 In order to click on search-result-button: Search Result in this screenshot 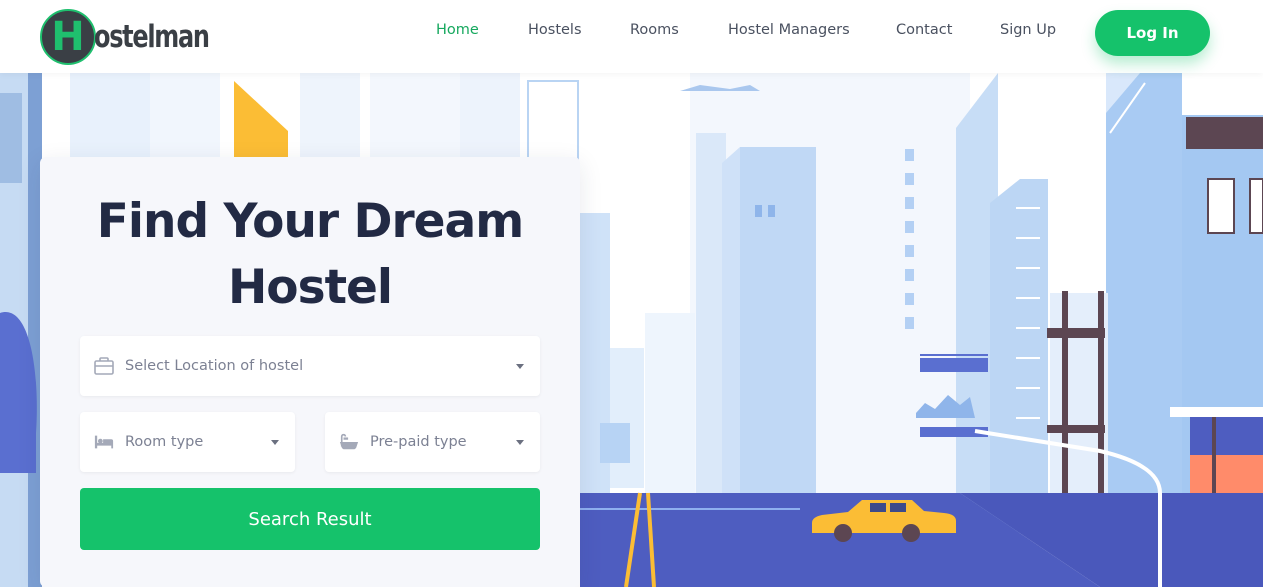, I will do `click(310, 519)`.